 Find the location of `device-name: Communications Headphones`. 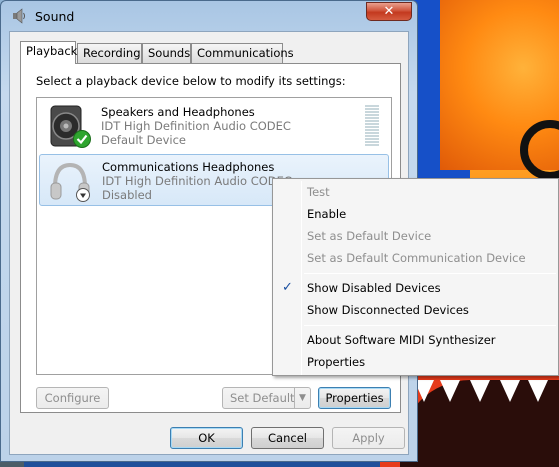

device-name: Communications Headphones is located at coordinates (188, 167).